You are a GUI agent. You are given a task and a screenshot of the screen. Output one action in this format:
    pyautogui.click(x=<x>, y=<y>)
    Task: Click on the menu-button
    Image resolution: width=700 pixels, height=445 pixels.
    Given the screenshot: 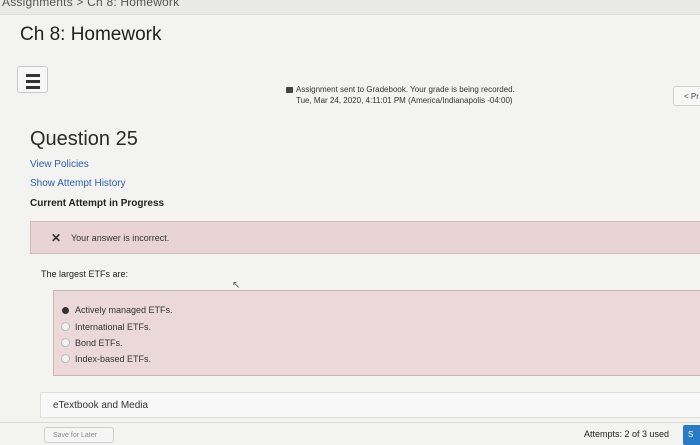 What is the action you would take?
    pyautogui.click(x=32, y=79)
    